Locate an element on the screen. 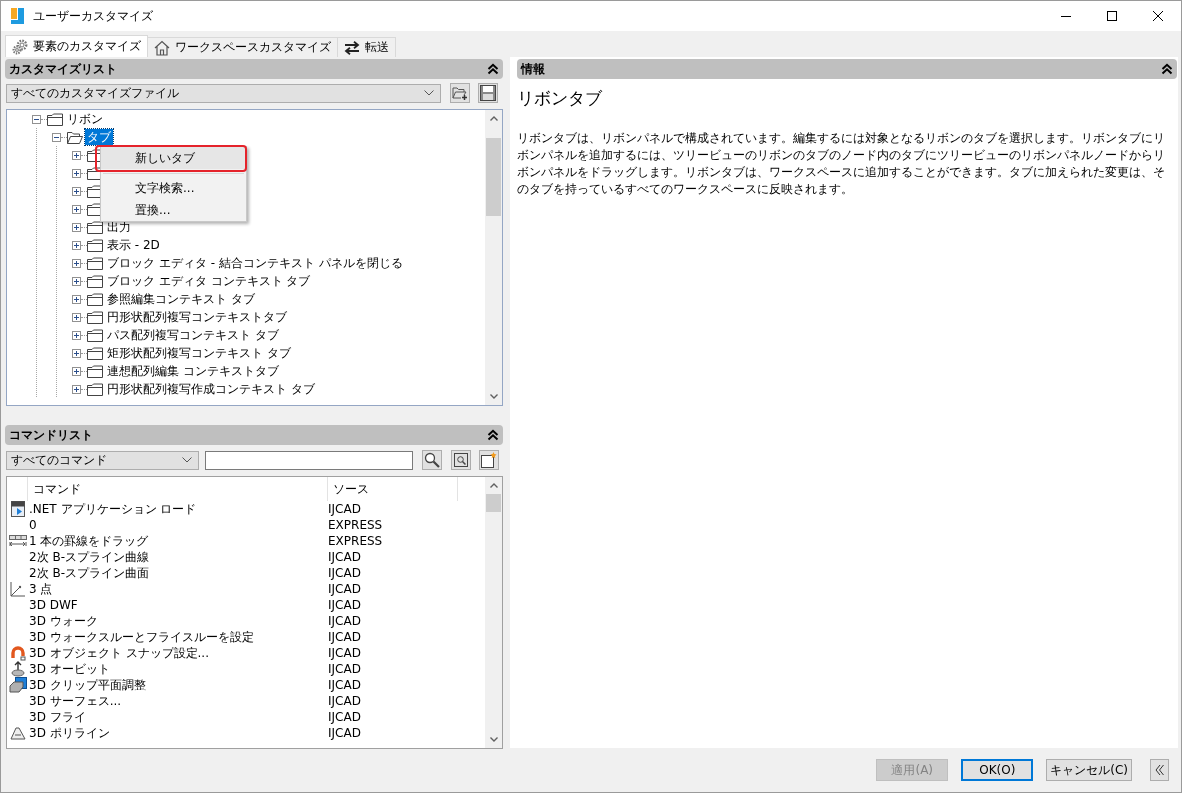 This screenshot has height=793, width=1182. search-button is located at coordinates (432, 460).